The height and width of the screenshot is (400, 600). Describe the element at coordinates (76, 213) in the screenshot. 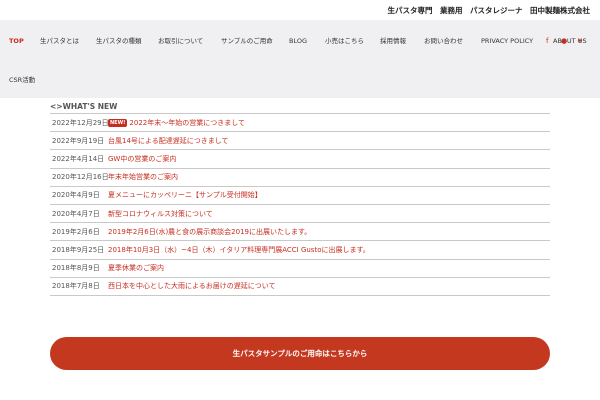

I see `news-date: 2020年4月7日` at that location.